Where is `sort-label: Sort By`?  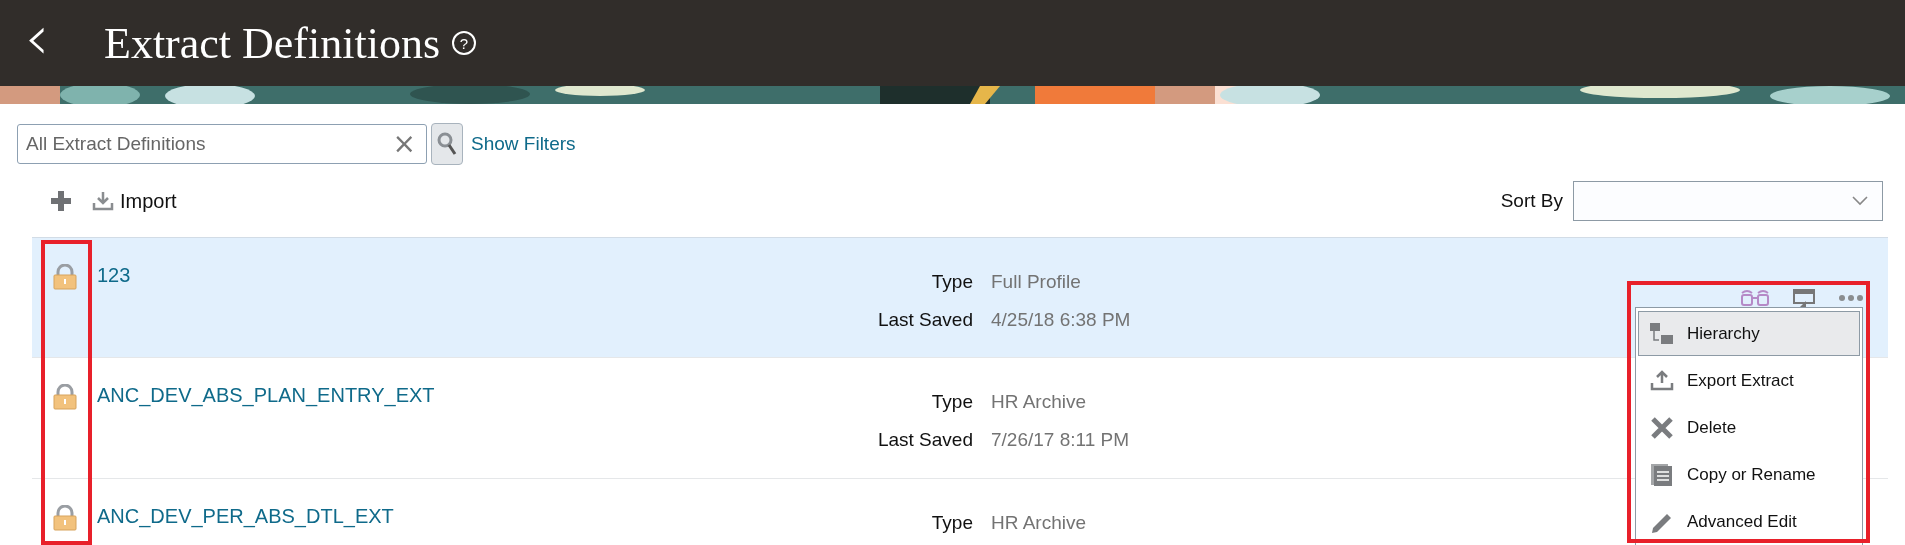
sort-label: Sort By is located at coordinates (1531, 201).